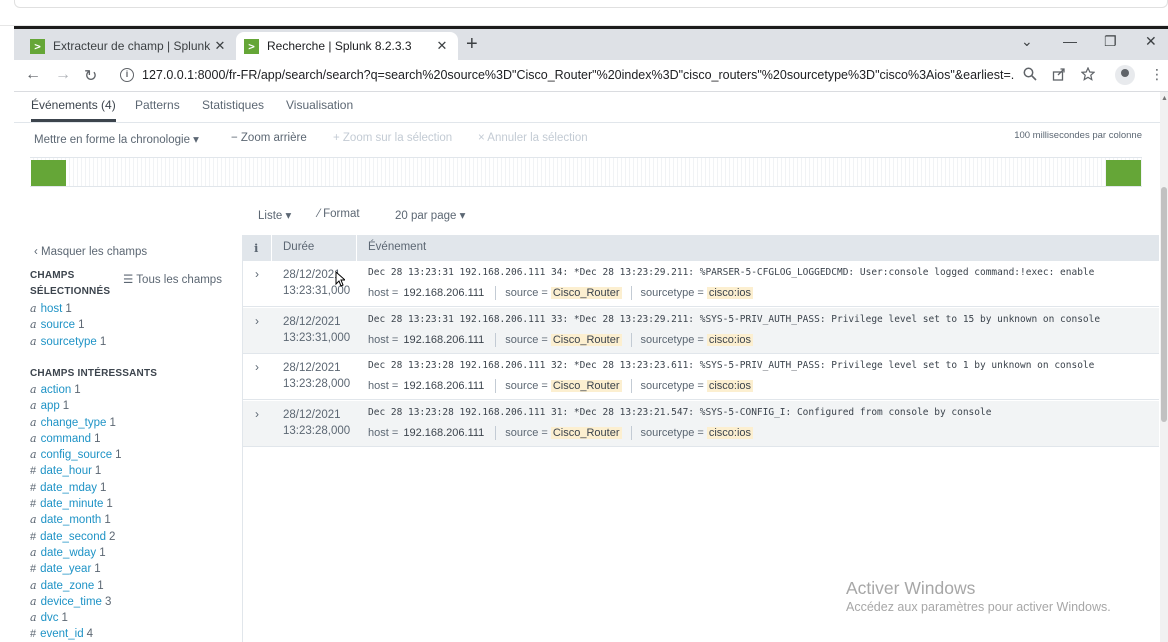 This screenshot has width=1168, height=642. I want to click on field-app: a app 1, so click(76, 406).